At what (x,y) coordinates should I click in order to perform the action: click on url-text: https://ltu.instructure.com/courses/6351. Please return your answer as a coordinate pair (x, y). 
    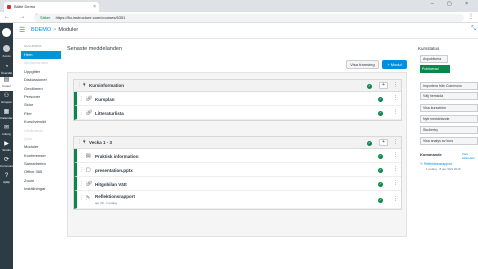
    Looking at the image, I should click on (90, 17).